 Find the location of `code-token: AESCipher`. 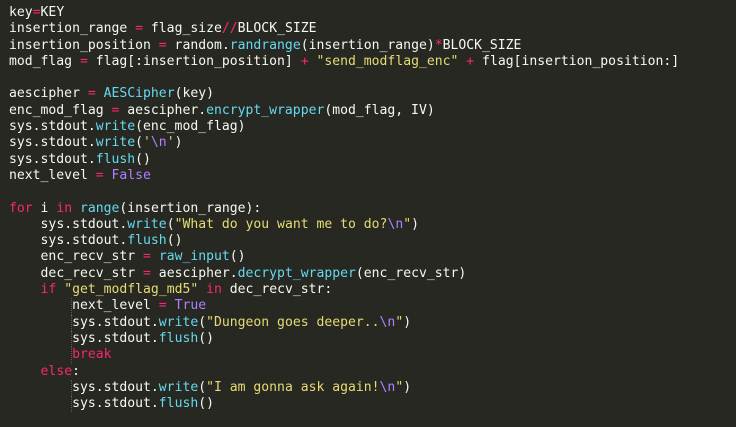

code-token: AESCipher is located at coordinates (139, 94).